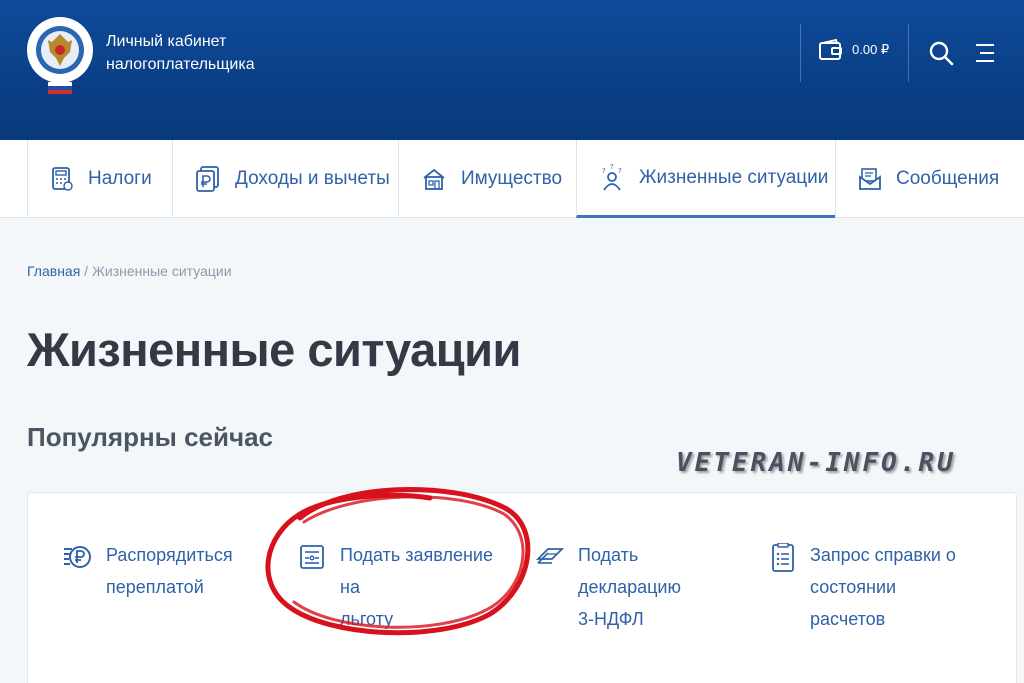  What do you see at coordinates (941, 53) in the screenshot?
I see `search-icon` at bounding box center [941, 53].